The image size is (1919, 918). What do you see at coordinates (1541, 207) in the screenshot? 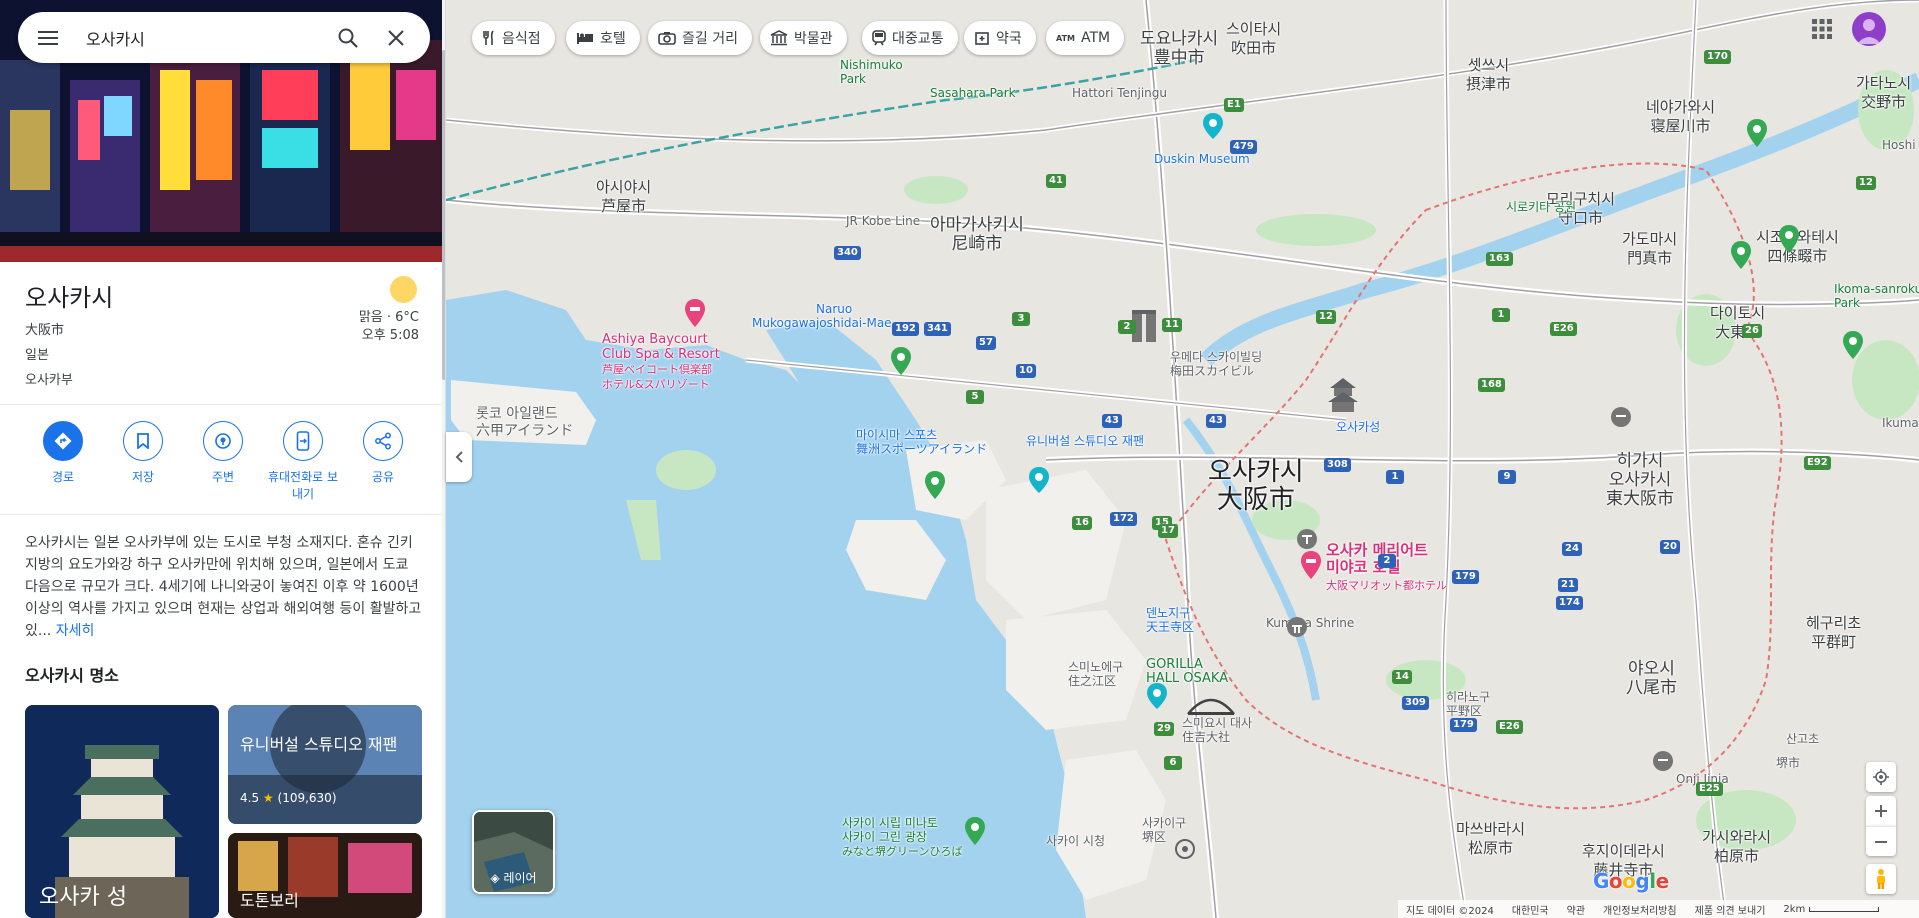
I see `poi-shirokita-park: 시로키타 공원` at bounding box center [1541, 207].